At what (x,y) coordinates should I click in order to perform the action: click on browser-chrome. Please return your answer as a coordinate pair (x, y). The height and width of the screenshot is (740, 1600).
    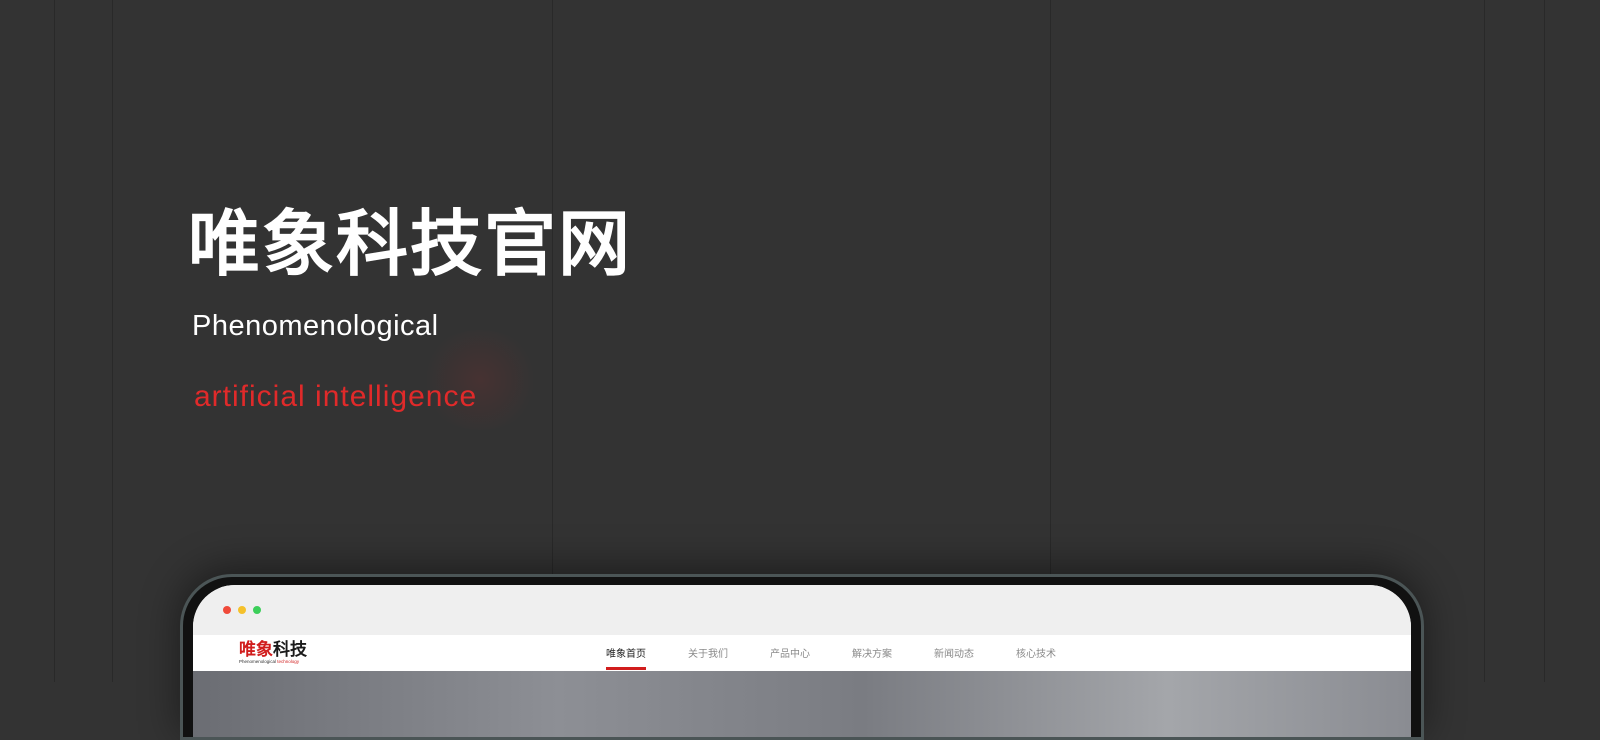
    Looking at the image, I should click on (802, 610).